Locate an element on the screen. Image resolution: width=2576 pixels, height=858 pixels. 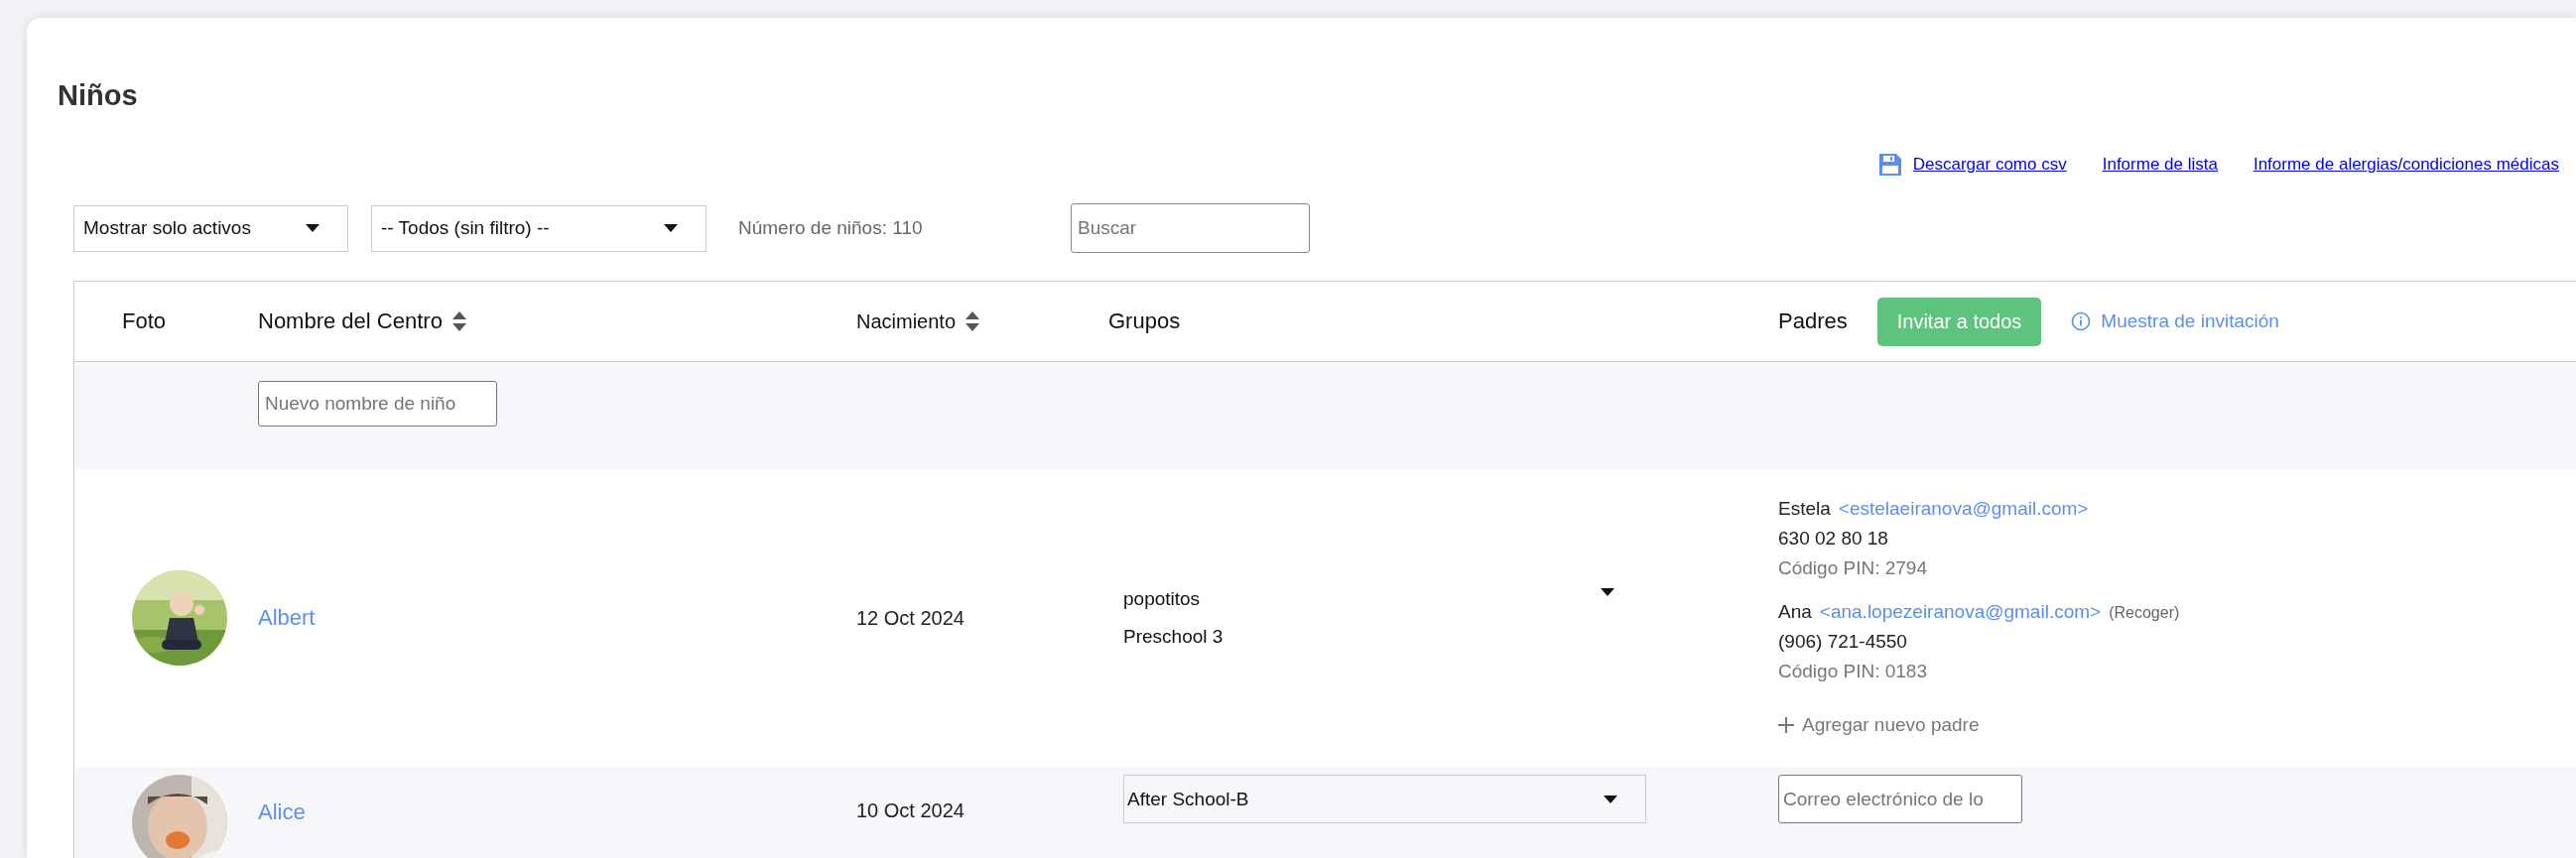
parent-email-field: Correo electrónico de lo is located at coordinates (1900, 799).